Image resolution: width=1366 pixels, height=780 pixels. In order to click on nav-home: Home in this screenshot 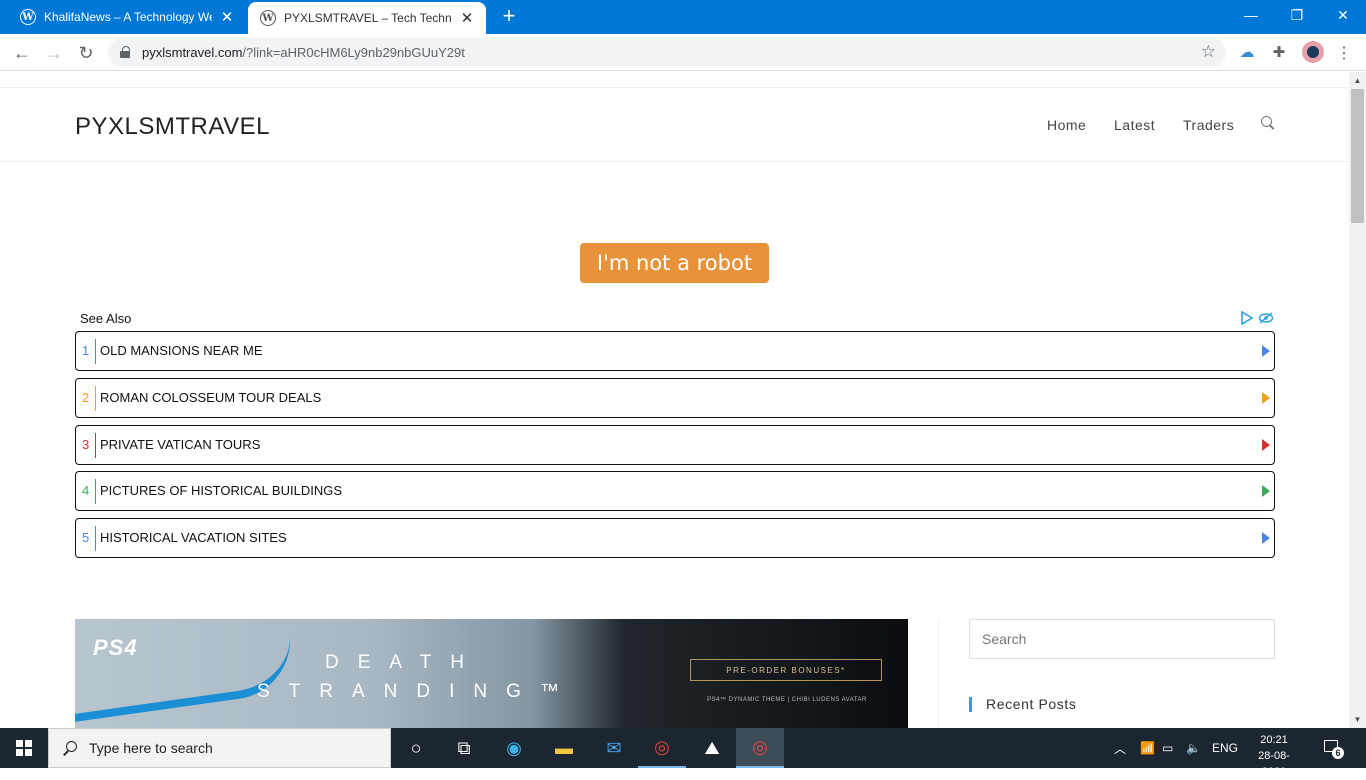, I will do `click(1066, 125)`.